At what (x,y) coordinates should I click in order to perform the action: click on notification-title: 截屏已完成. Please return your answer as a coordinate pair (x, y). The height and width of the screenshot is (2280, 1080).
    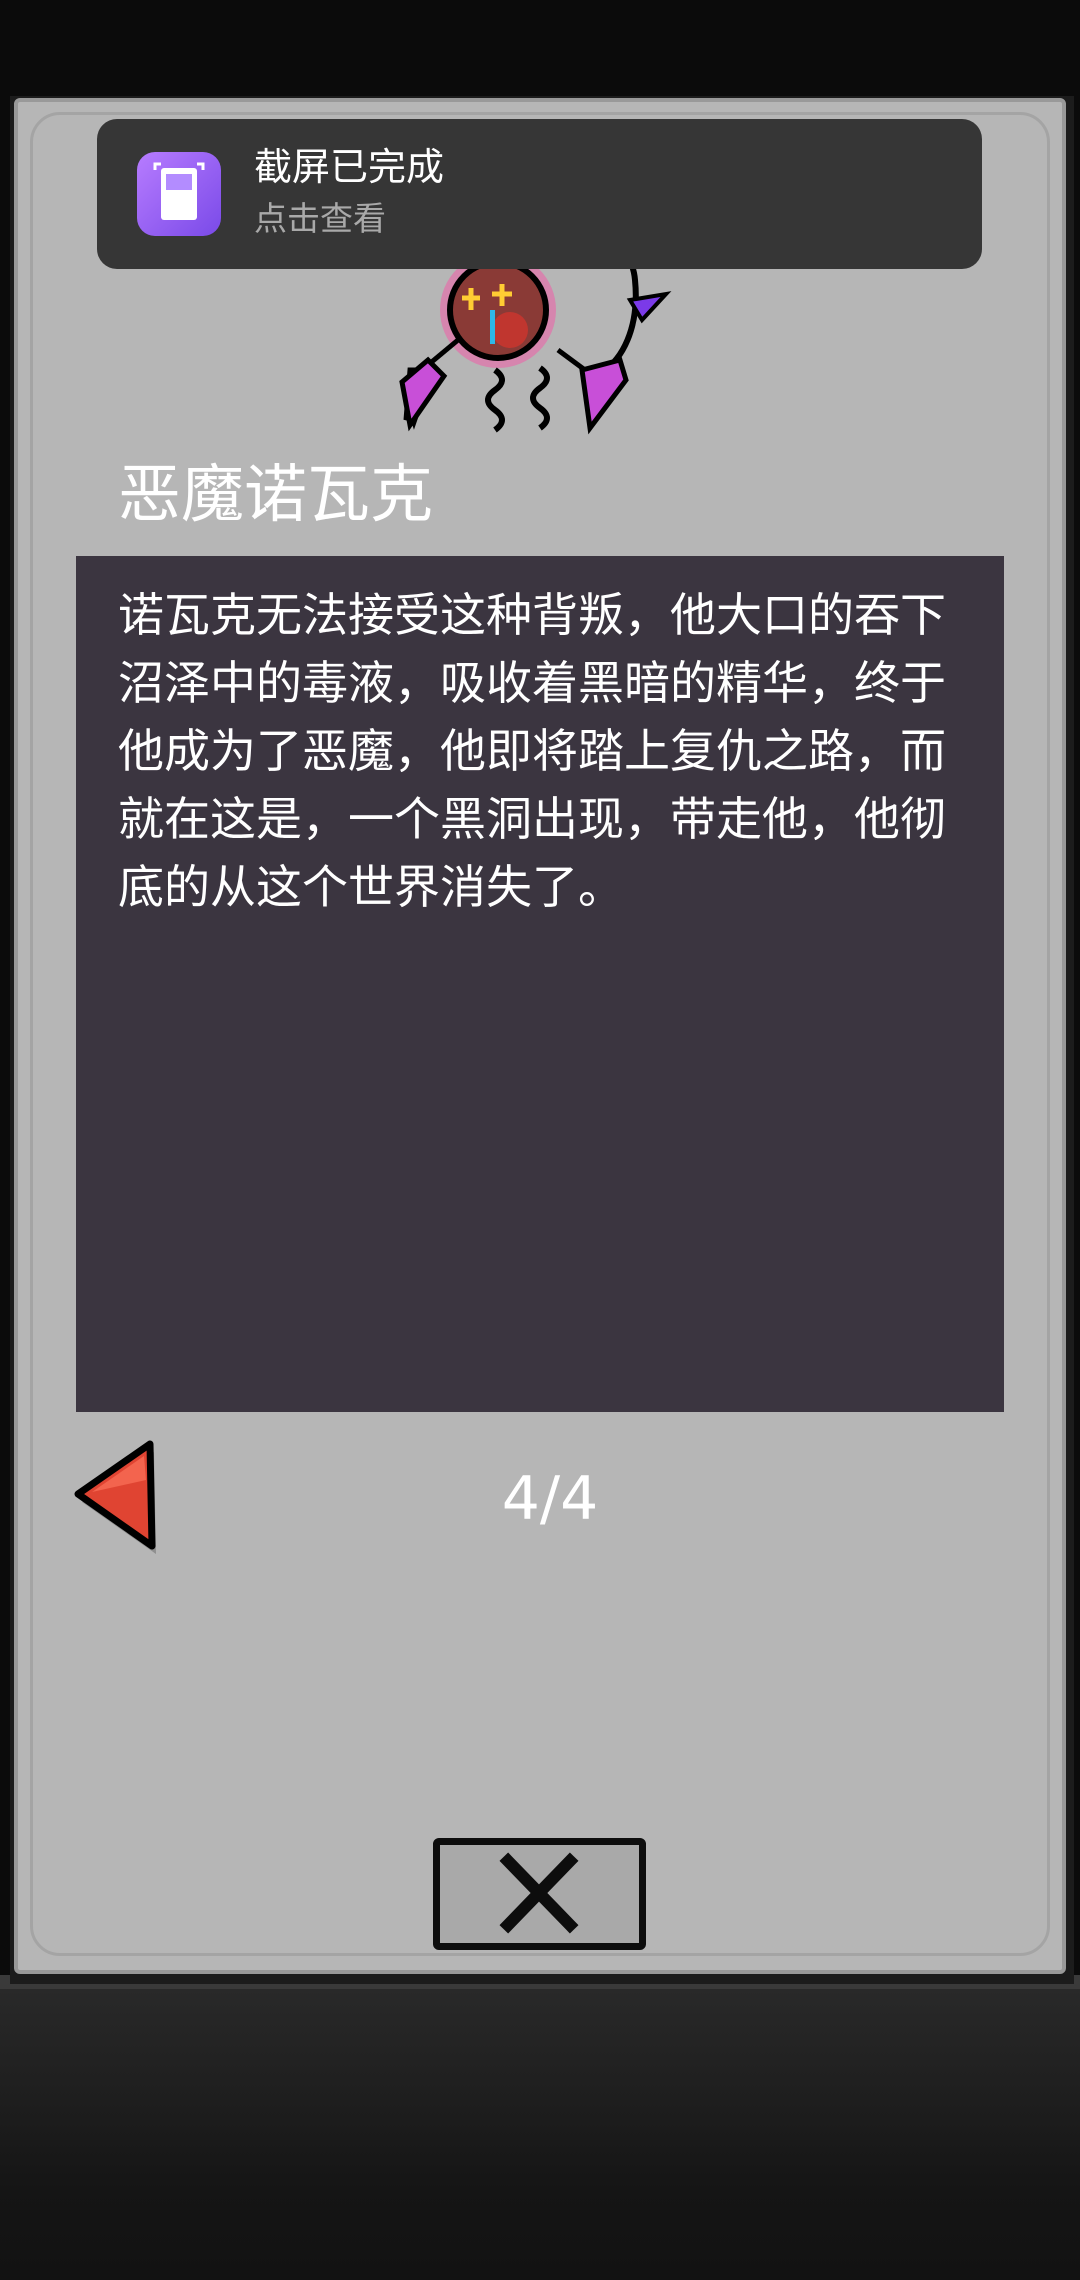
    Looking at the image, I should click on (349, 167).